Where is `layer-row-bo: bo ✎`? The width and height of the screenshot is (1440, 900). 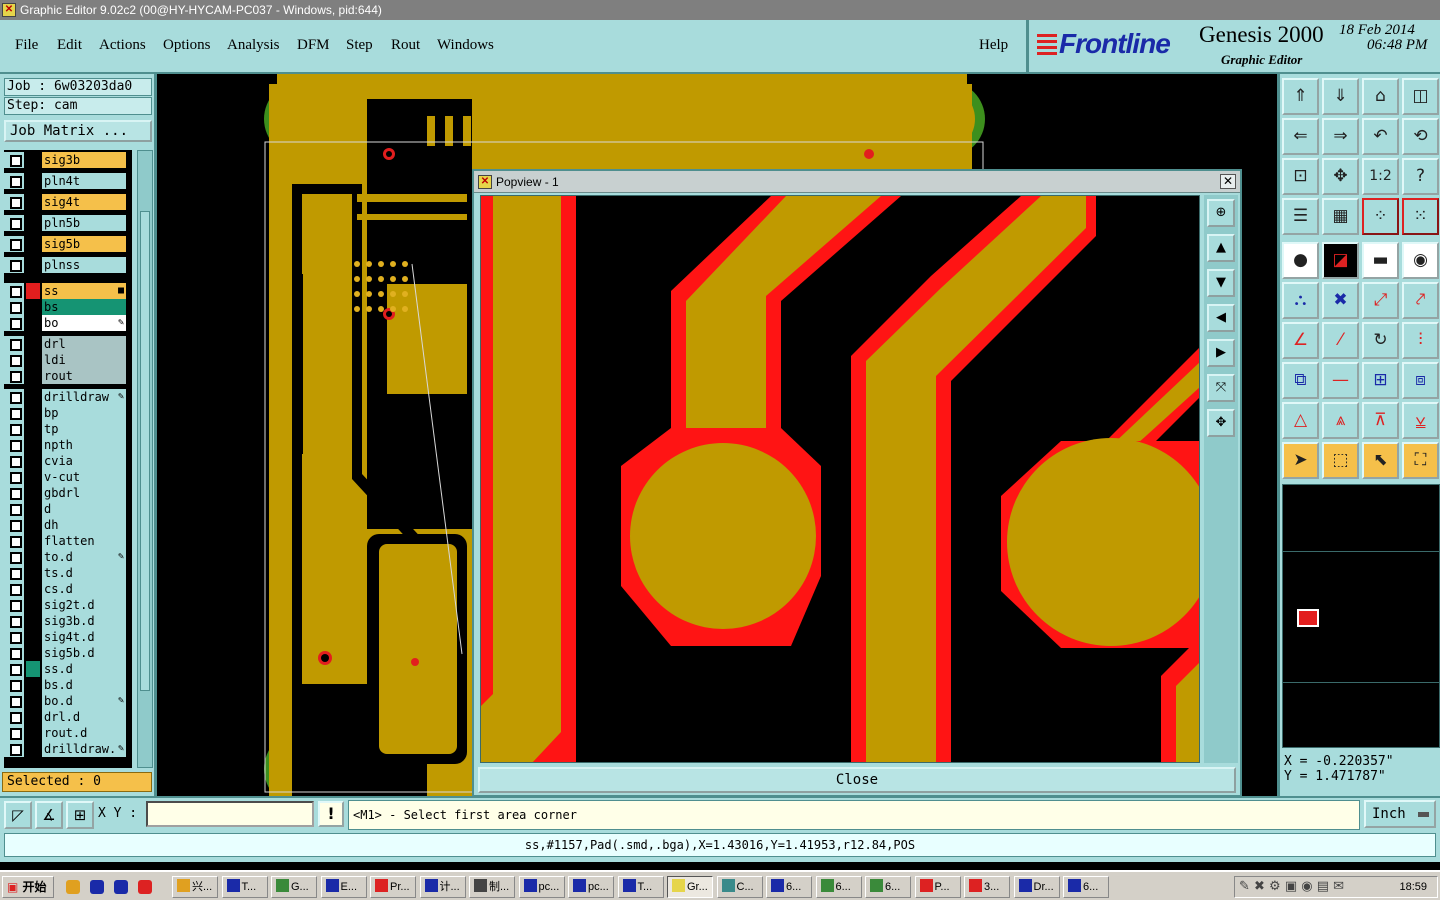
layer-row-bo: bo ✎ is located at coordinates (68, 323).